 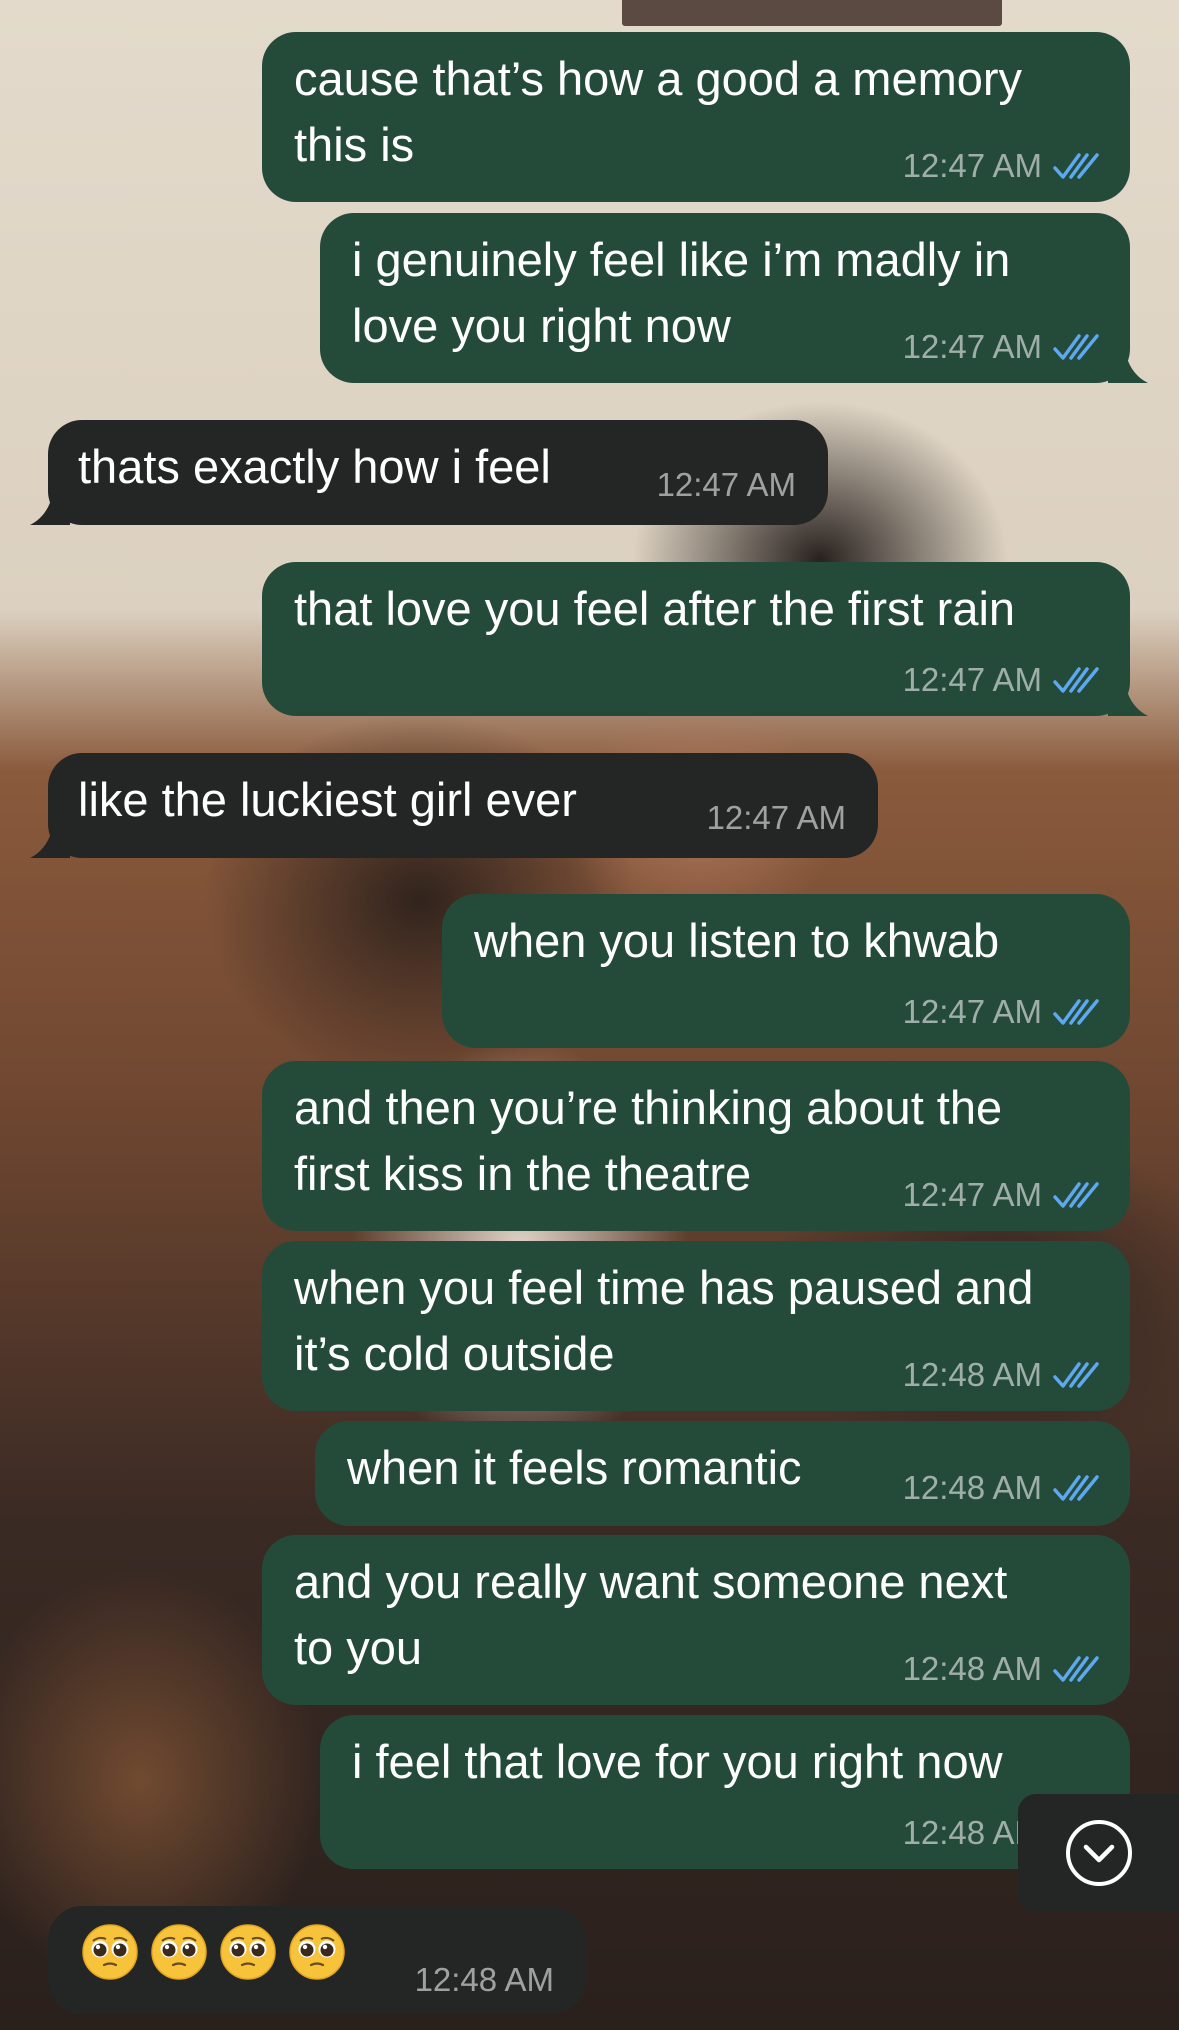 I want to click on message-bubble-incoming: like the luckiest girl ever 12:47 AM, so click(x=454, y=805).